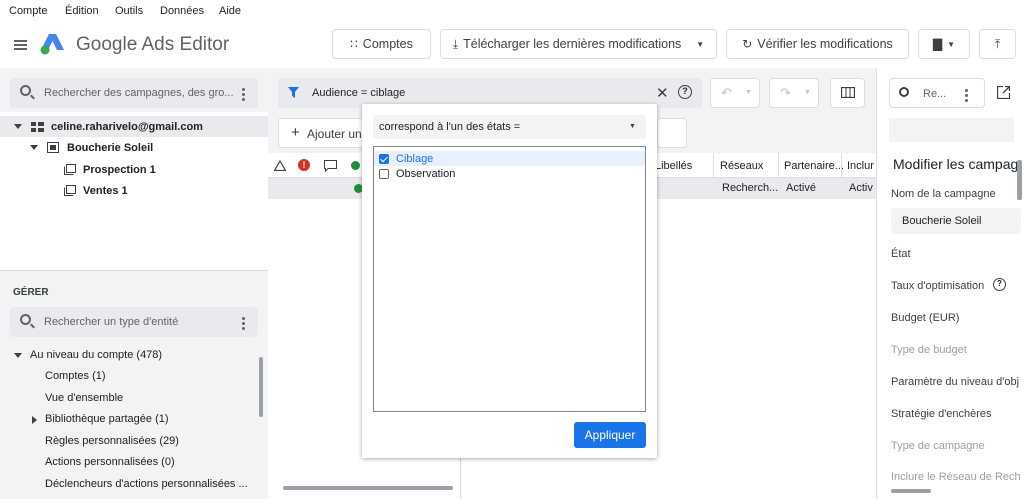  What do you see at coordinates (942, 221) in the screenshot?
I see `campaign-name-value: Boucherie Soleil` at bounding box center [942, 221].